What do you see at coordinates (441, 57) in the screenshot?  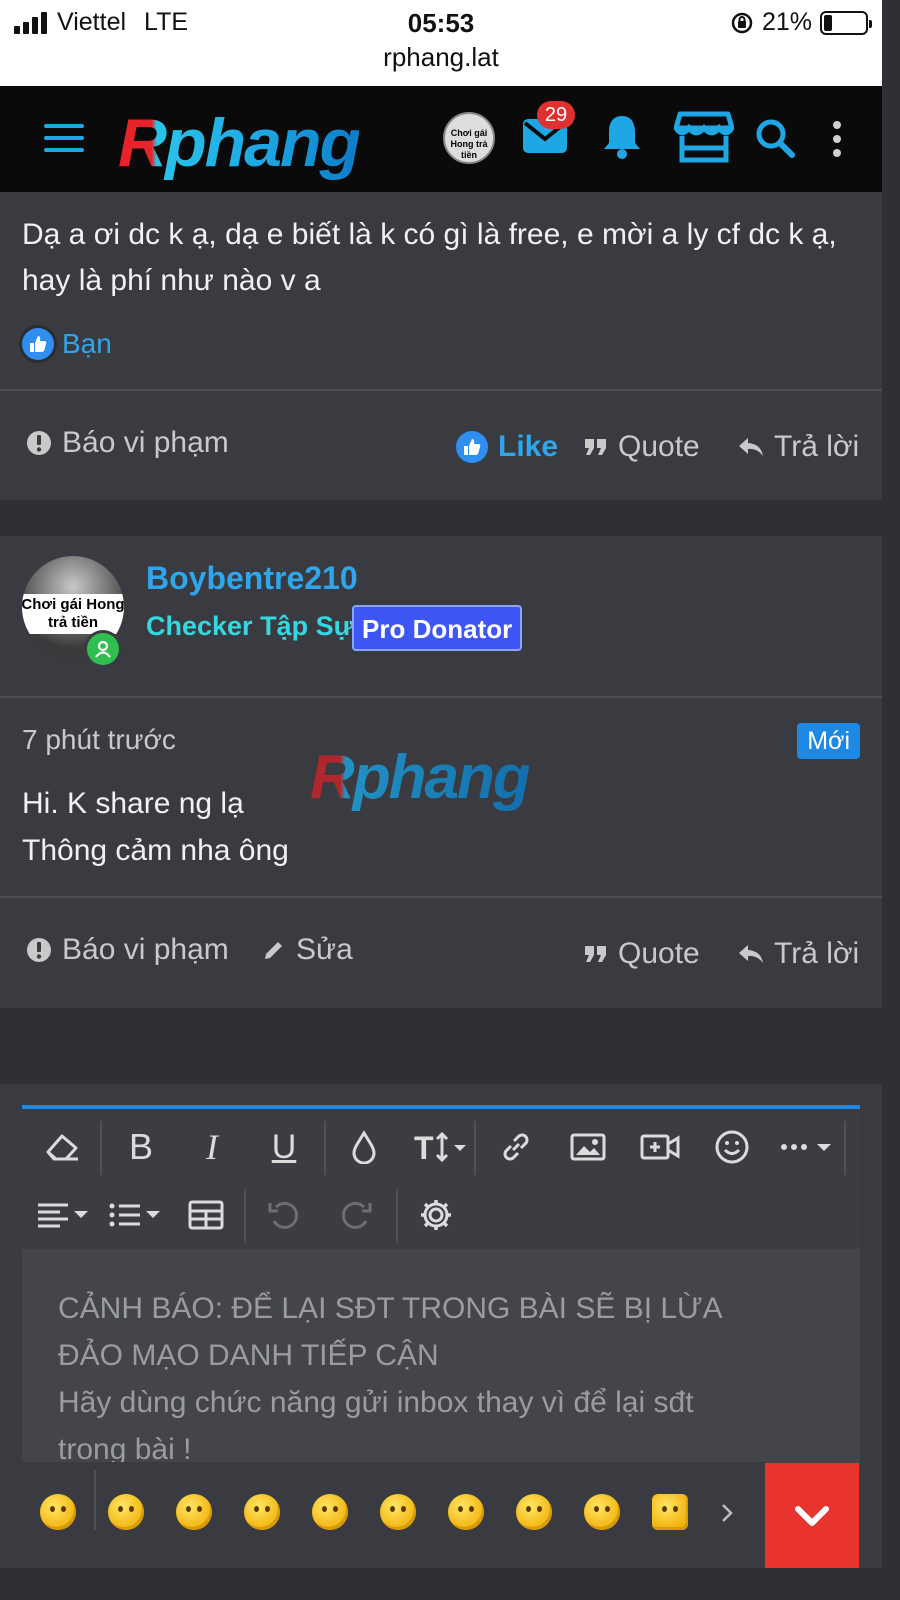 I see `address-url: rphang.lat` at bounding box center [441, 57].